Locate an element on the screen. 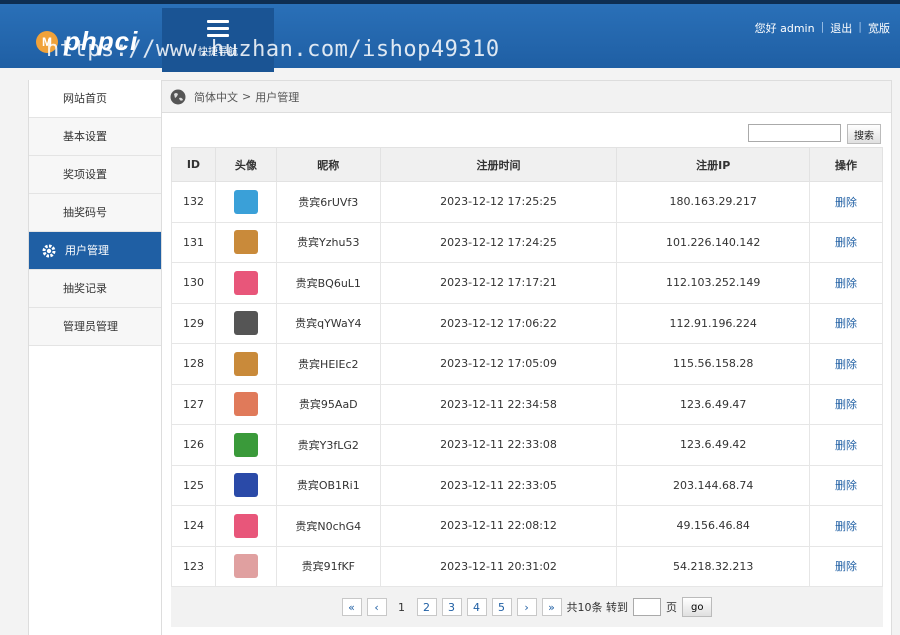  page-2: 2 is located at coordinates (426, 607).